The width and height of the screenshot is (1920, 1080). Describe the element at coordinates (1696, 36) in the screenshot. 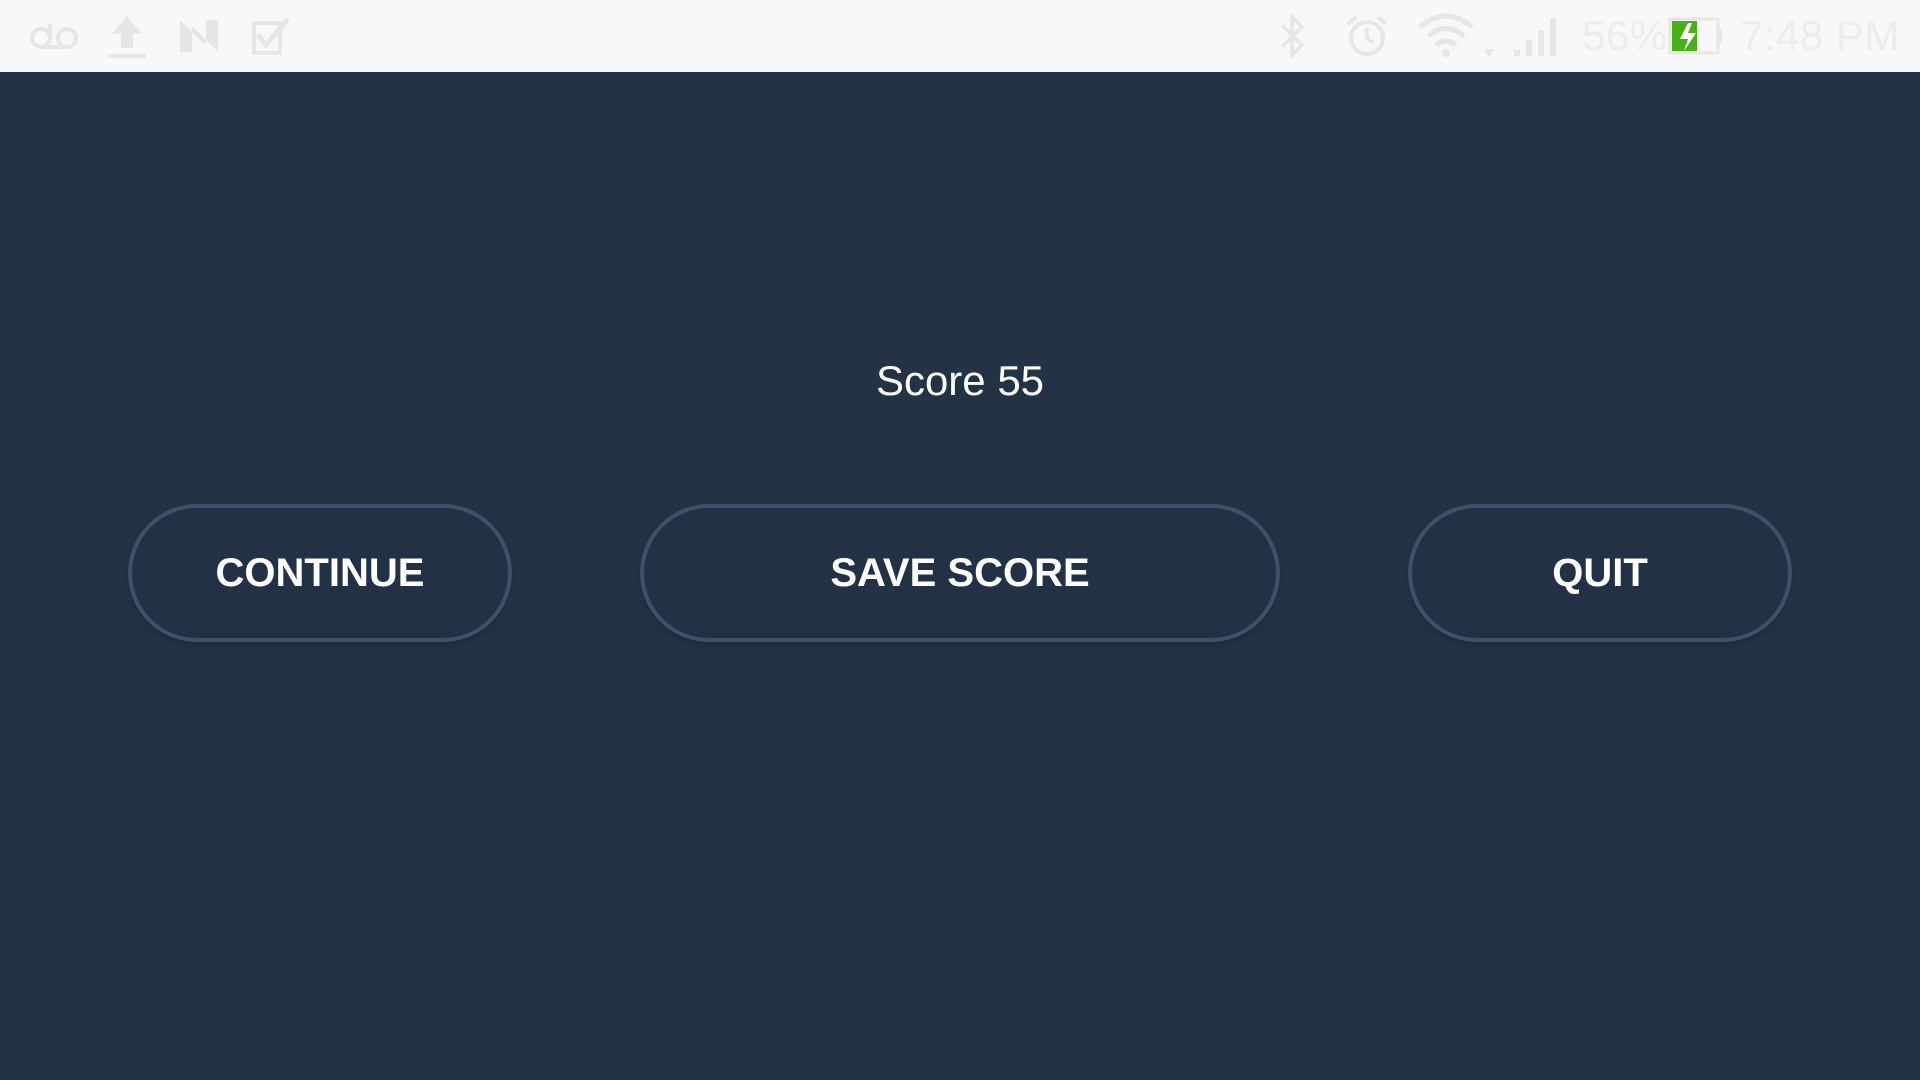

I see `battery-charging-icon` at that location.